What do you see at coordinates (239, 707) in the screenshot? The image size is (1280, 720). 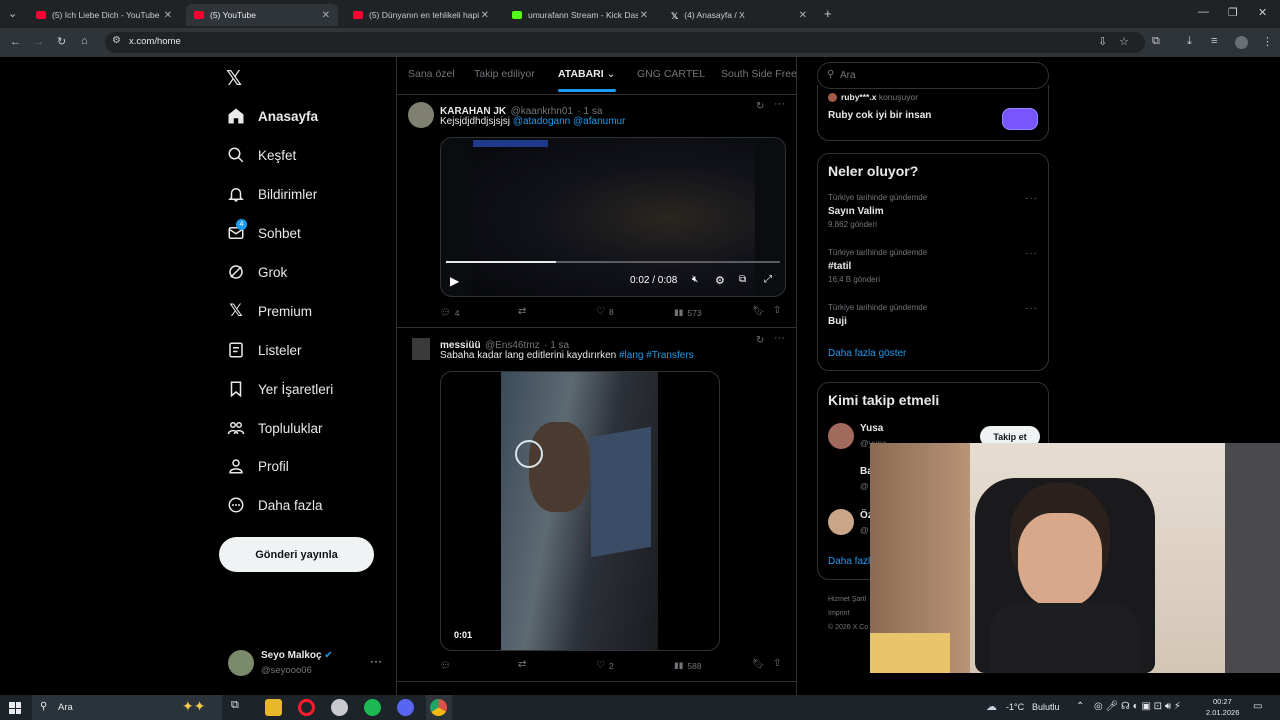 I see `task-view-icon: ⧉` at bounding box center [239, 707].